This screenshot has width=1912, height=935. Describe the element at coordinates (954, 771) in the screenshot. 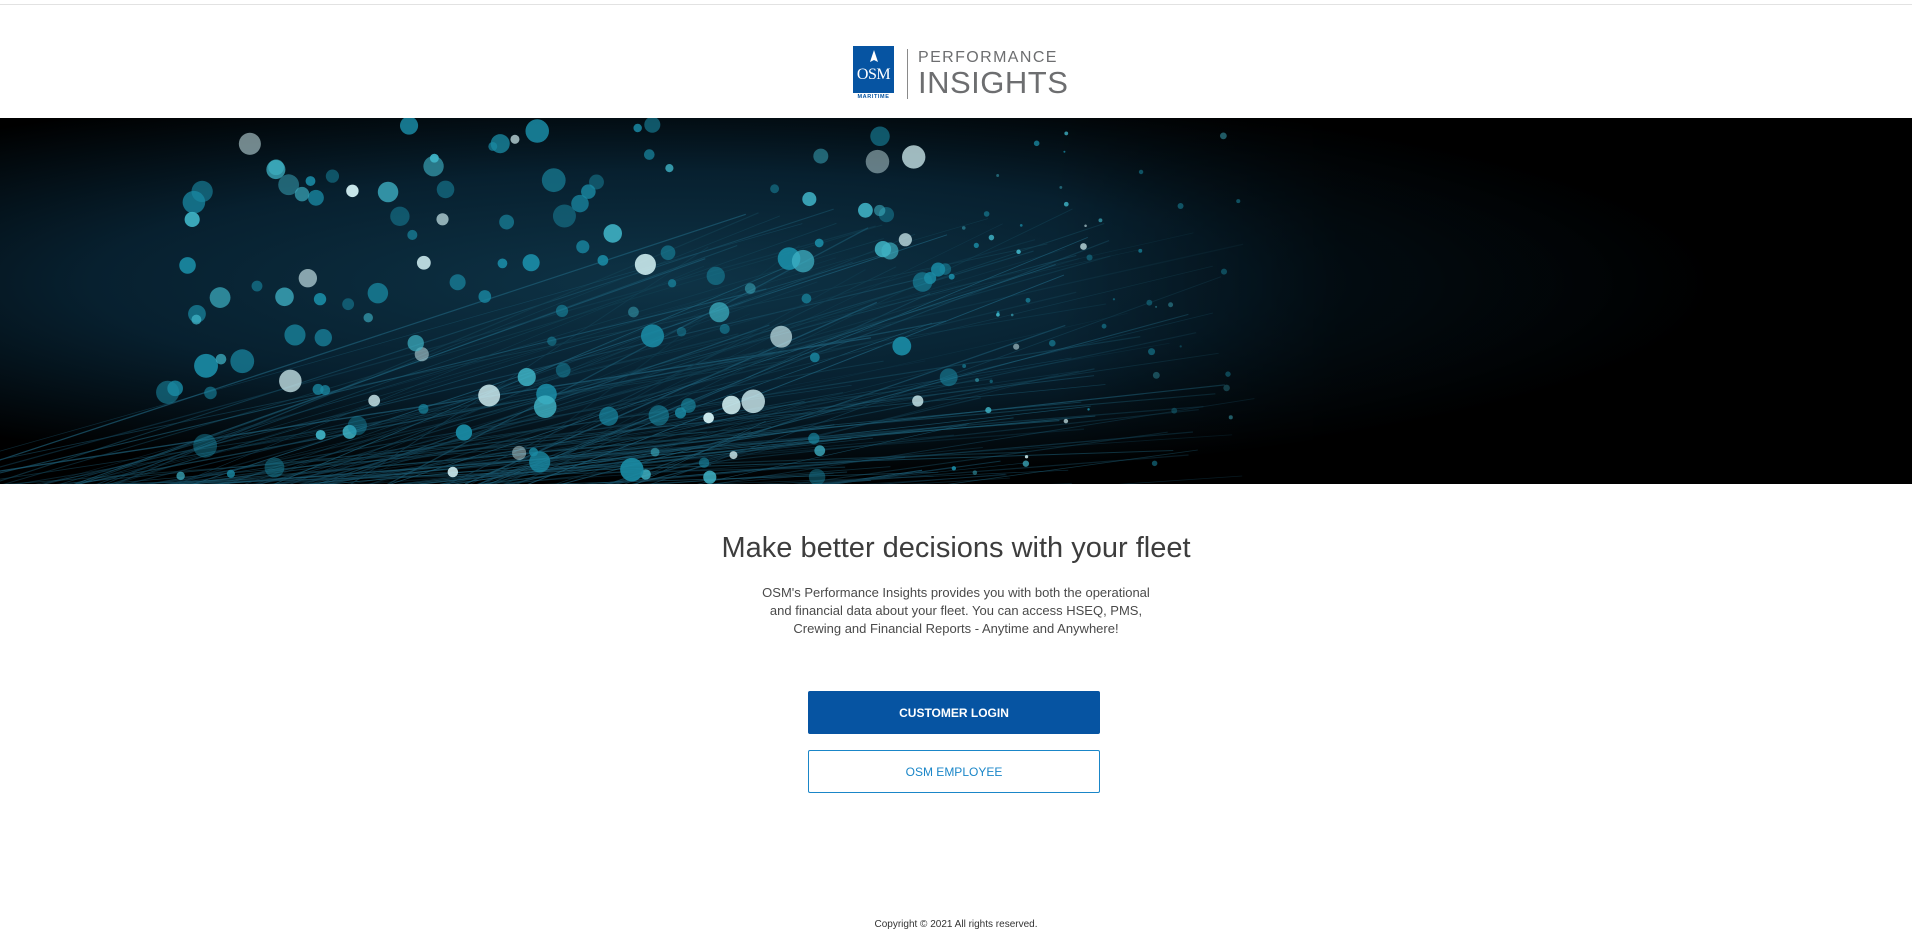

I see `osm-employee-button: OSM EMPLOYEE` at that location.